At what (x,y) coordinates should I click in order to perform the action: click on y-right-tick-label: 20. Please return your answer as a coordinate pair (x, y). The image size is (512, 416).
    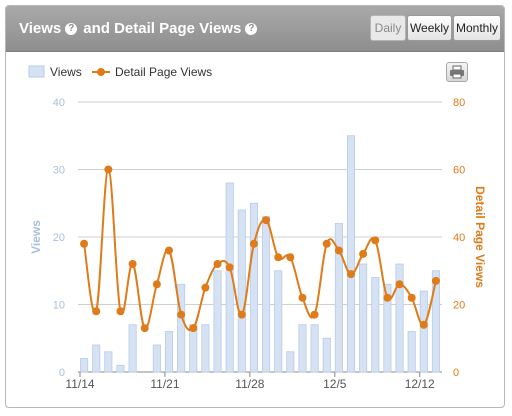
    Looking at the image, I should click on (459, 306).